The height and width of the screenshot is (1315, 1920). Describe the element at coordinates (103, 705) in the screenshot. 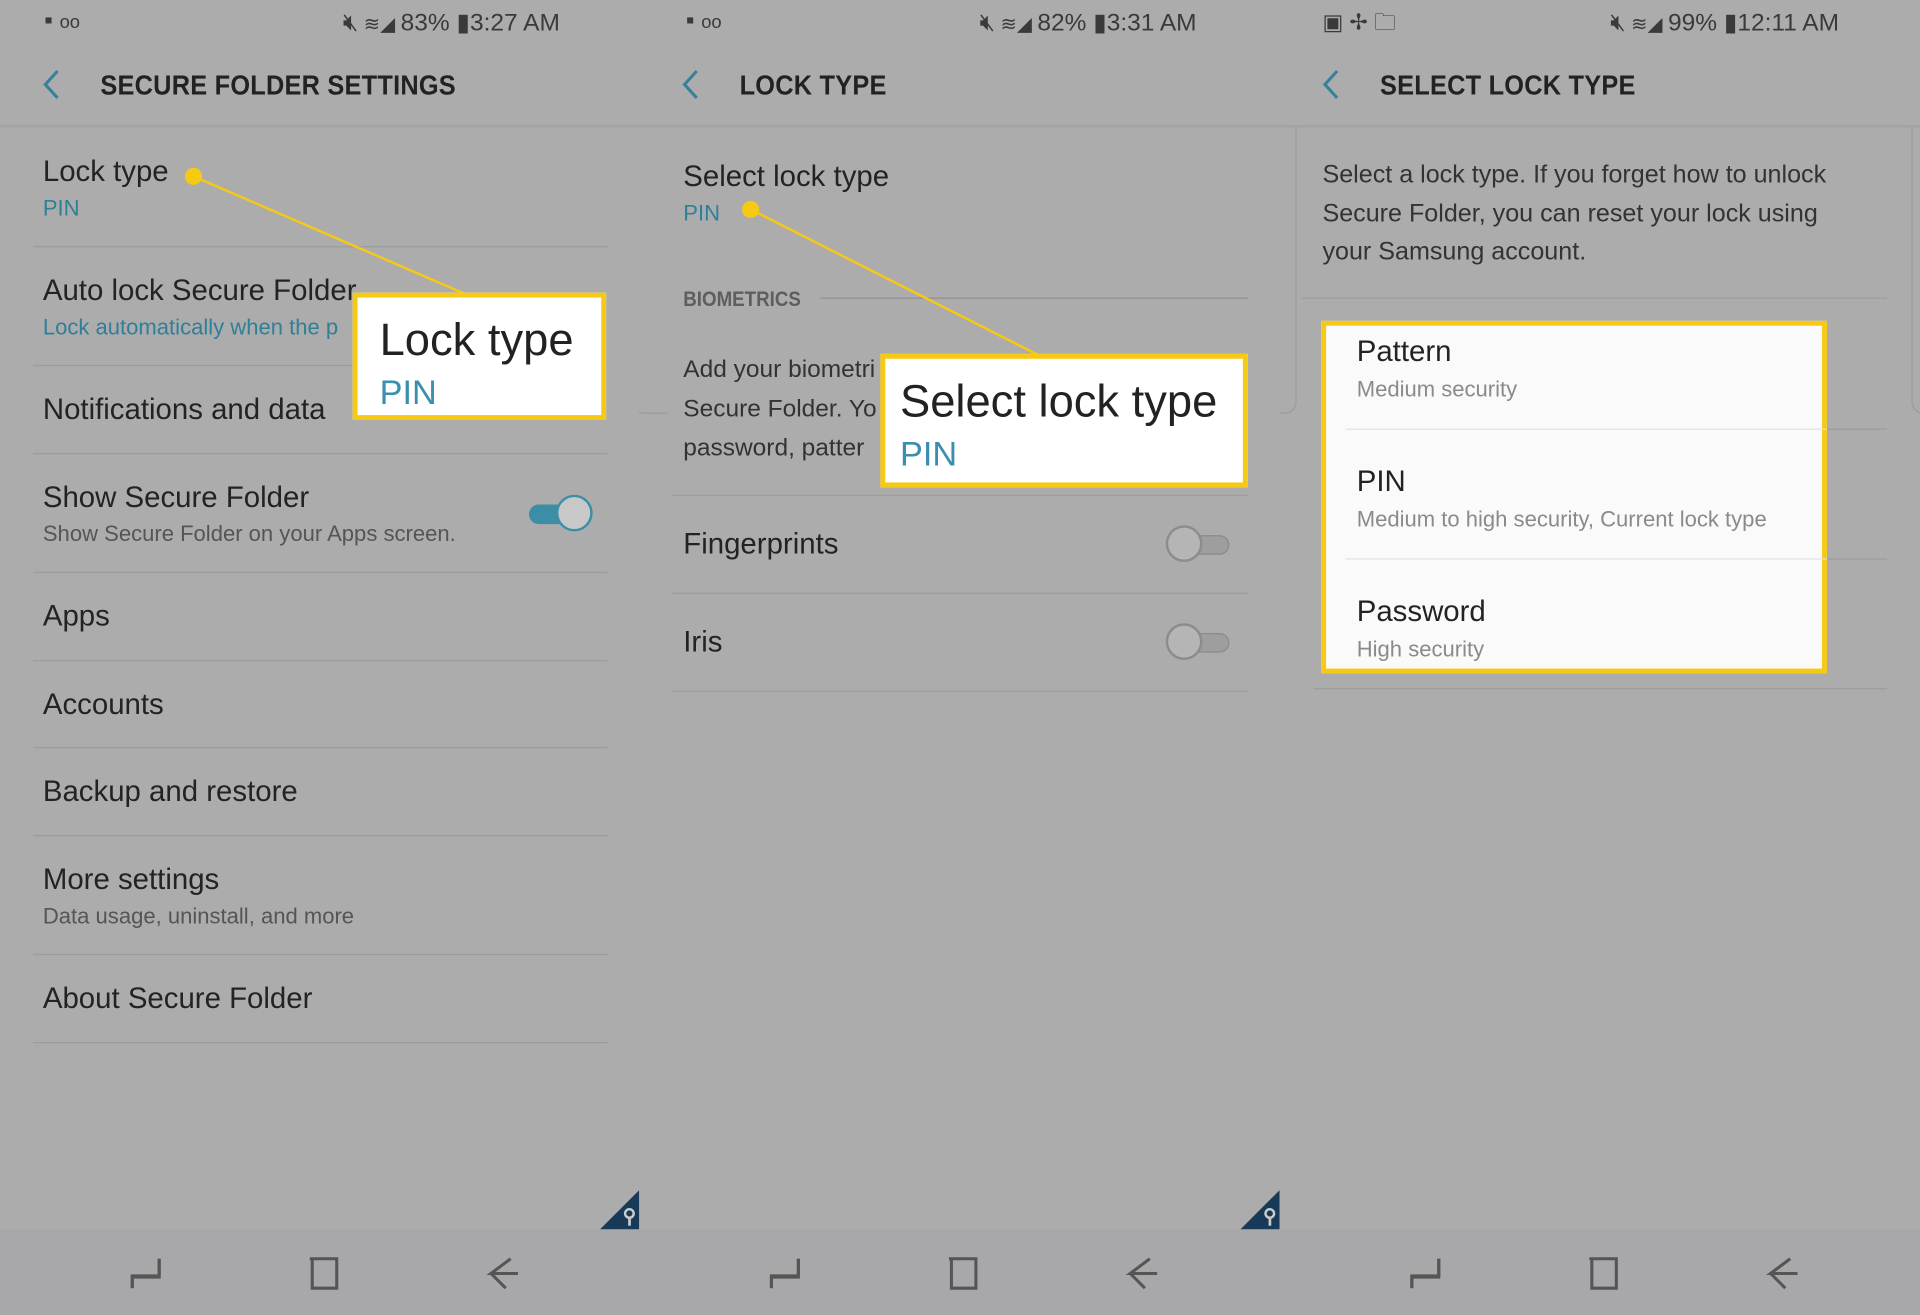

I see `setting-accounts: Accounts` at that location.